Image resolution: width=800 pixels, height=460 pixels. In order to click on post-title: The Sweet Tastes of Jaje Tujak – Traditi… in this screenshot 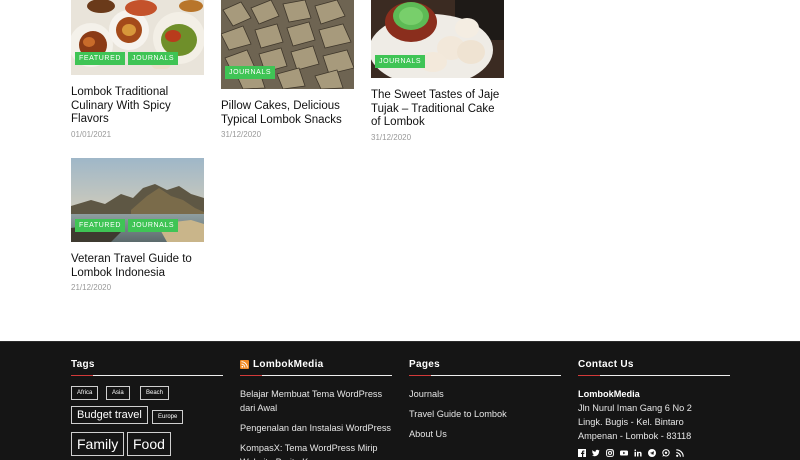, I will do `click(437, 109)`.